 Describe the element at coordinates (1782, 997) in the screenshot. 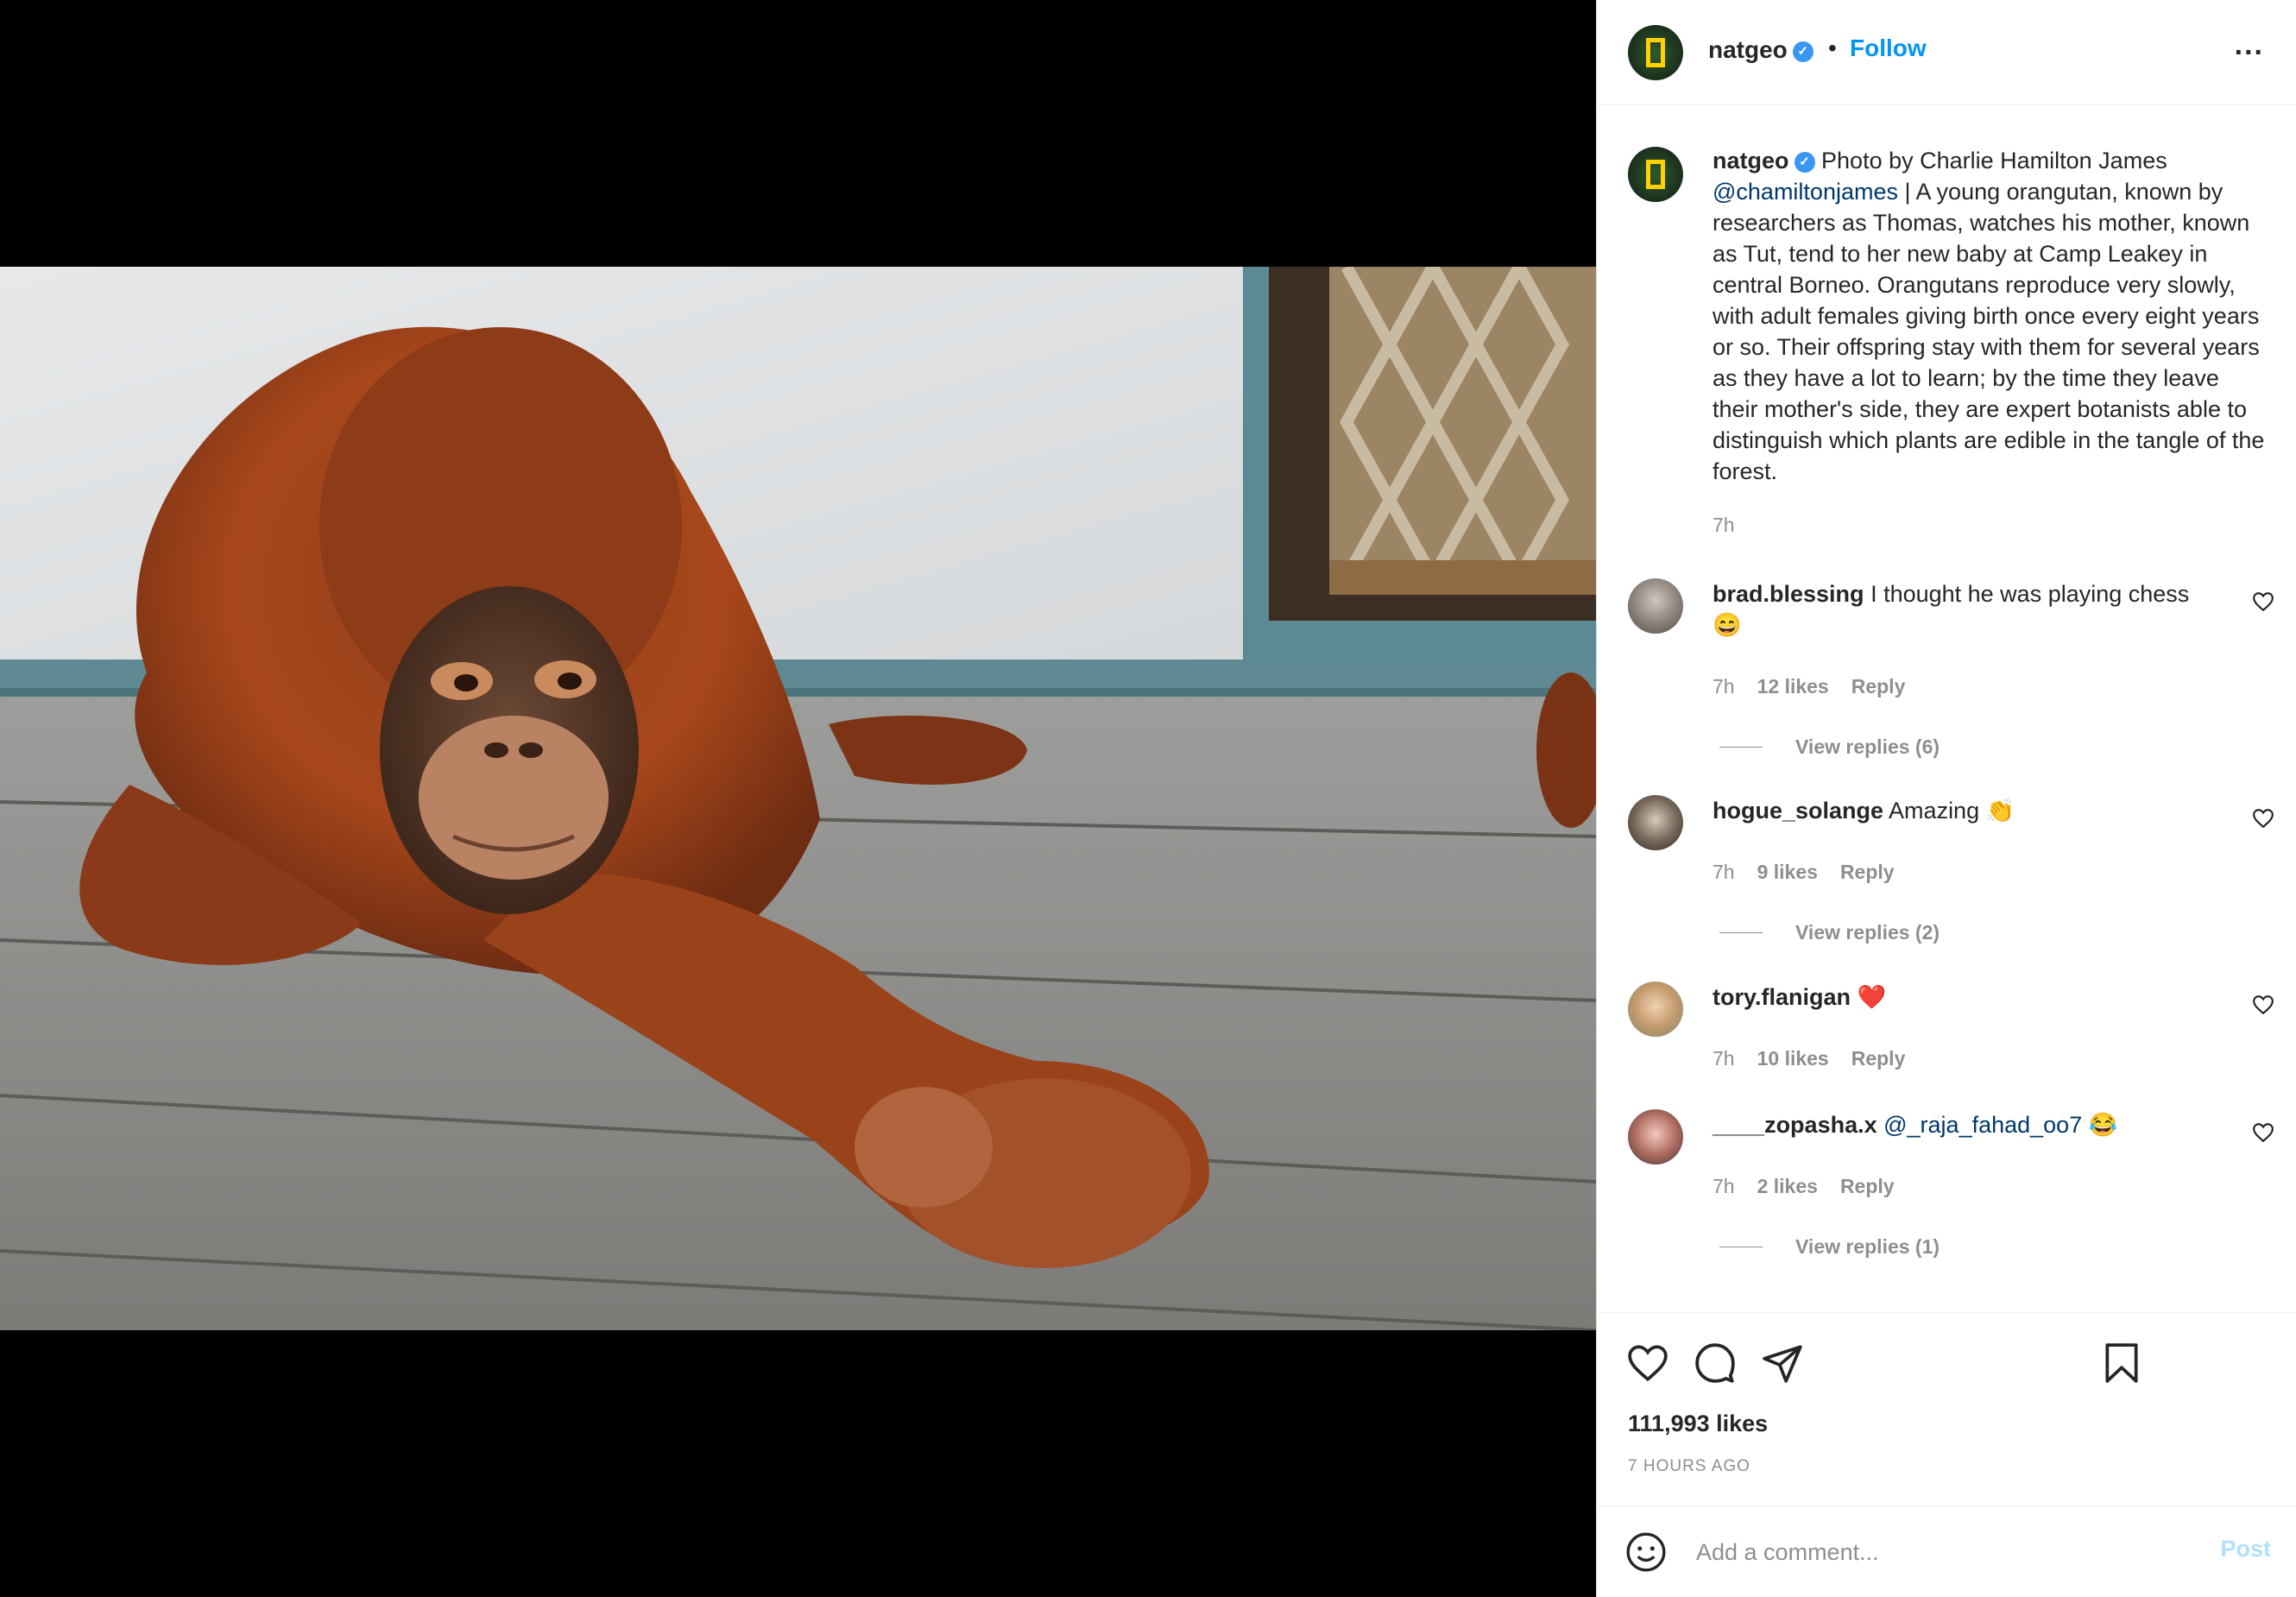

I see `comment-username: tory.flanigan` at that location.